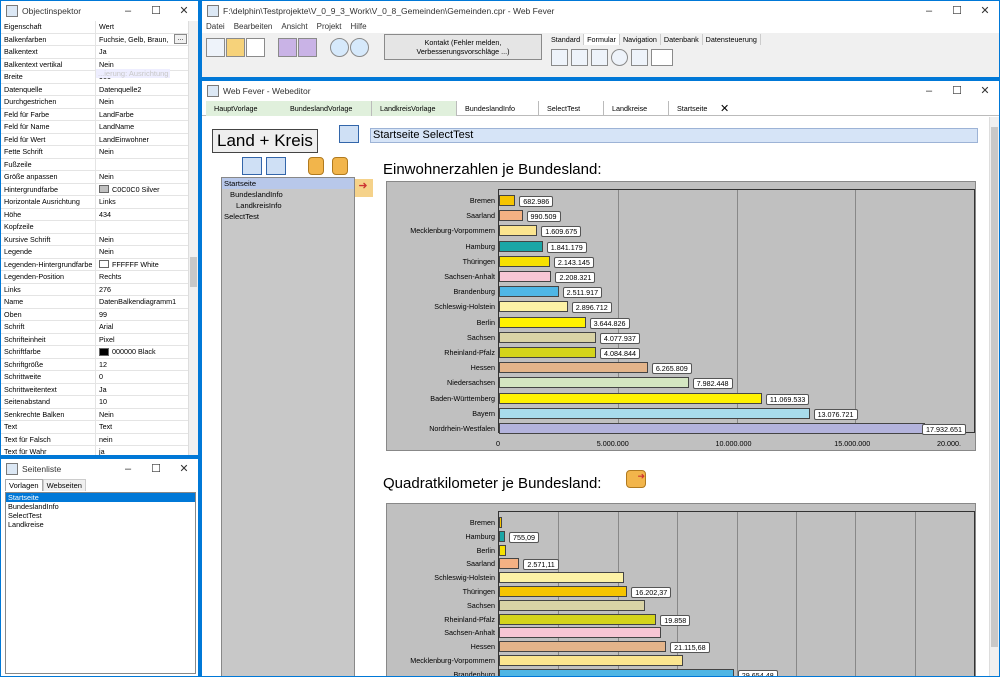  What do you see at coordinates (142, 127) in the screenshot?
I see `property-value: LandName` at bounding box center [142, 127].